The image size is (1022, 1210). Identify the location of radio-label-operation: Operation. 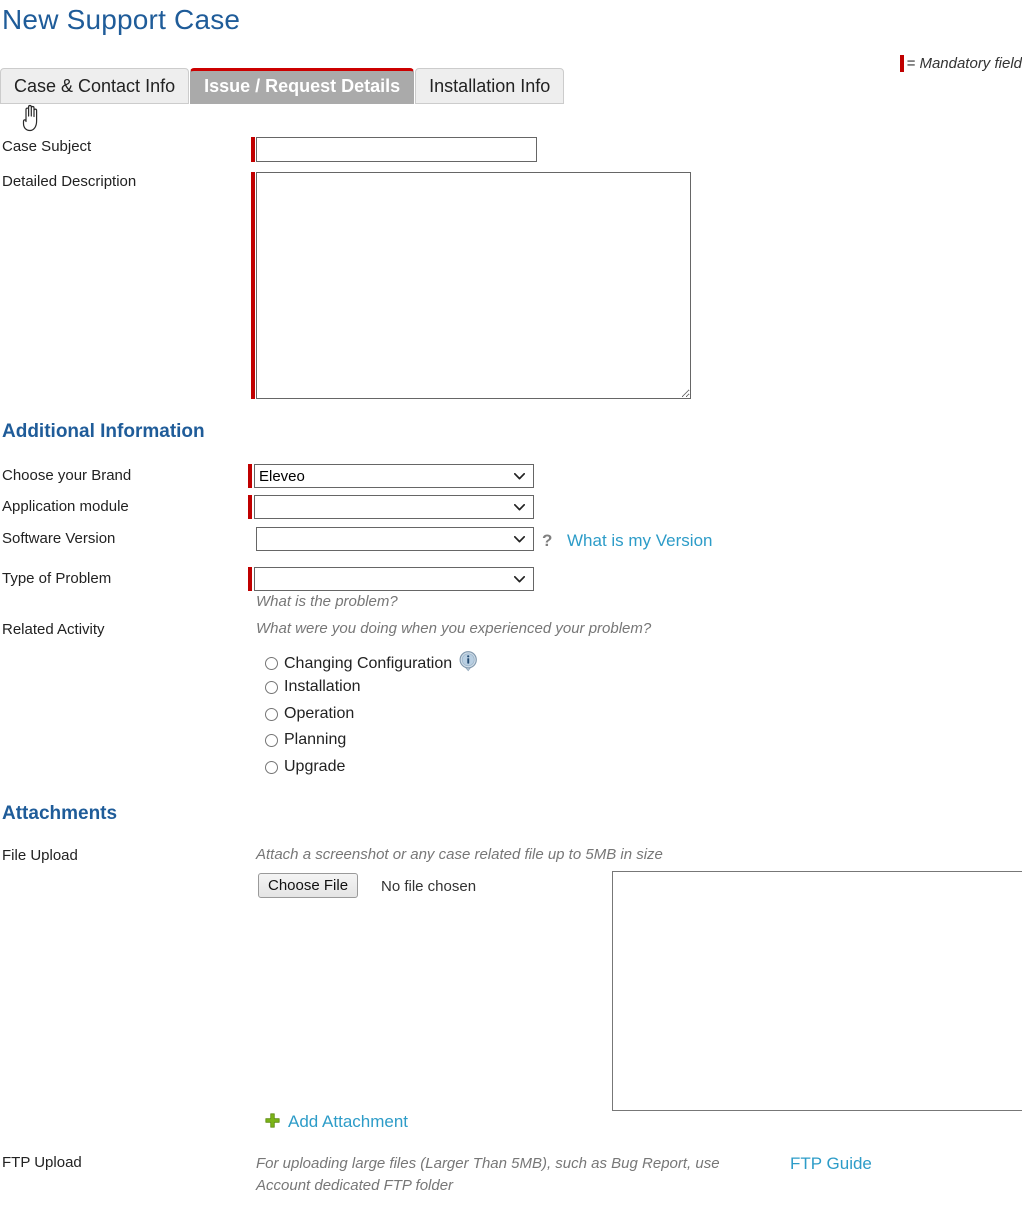
(319, 713).